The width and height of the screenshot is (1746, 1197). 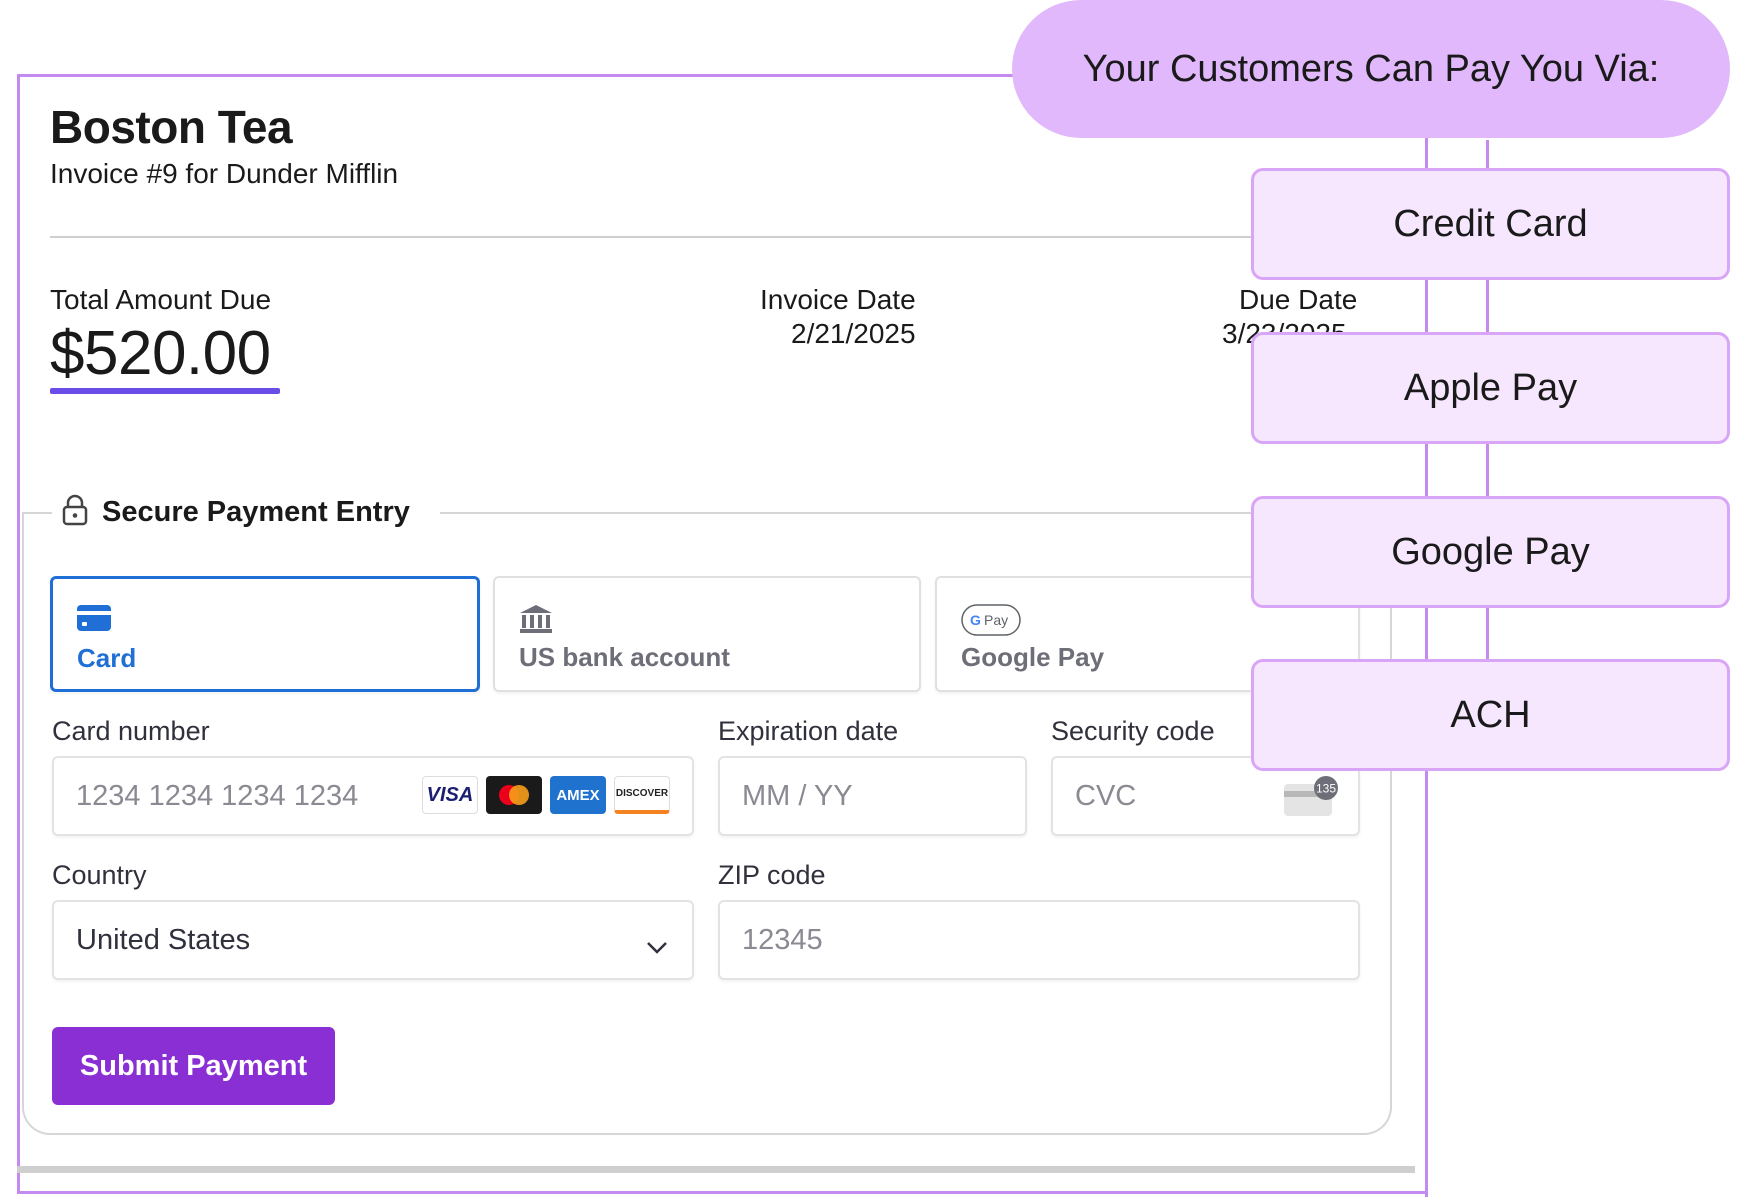 I want to click on invoice-frame-edge, so click(x=721, y=1192).